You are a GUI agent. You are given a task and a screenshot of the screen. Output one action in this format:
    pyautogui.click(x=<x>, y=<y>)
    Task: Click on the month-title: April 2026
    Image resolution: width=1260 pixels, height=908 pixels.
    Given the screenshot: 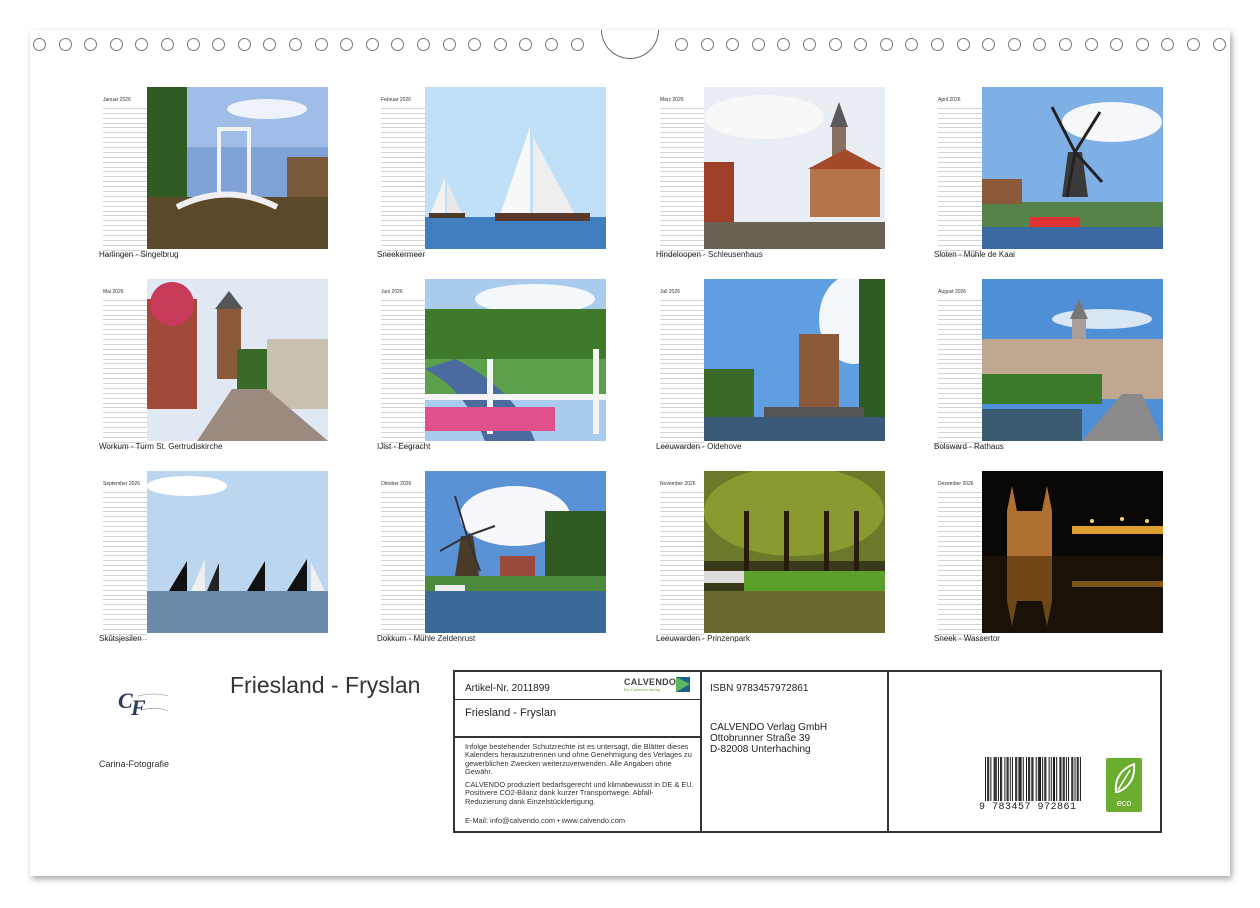 What is the action you would take?
    pyautogui.click(x=949, y=100)
    